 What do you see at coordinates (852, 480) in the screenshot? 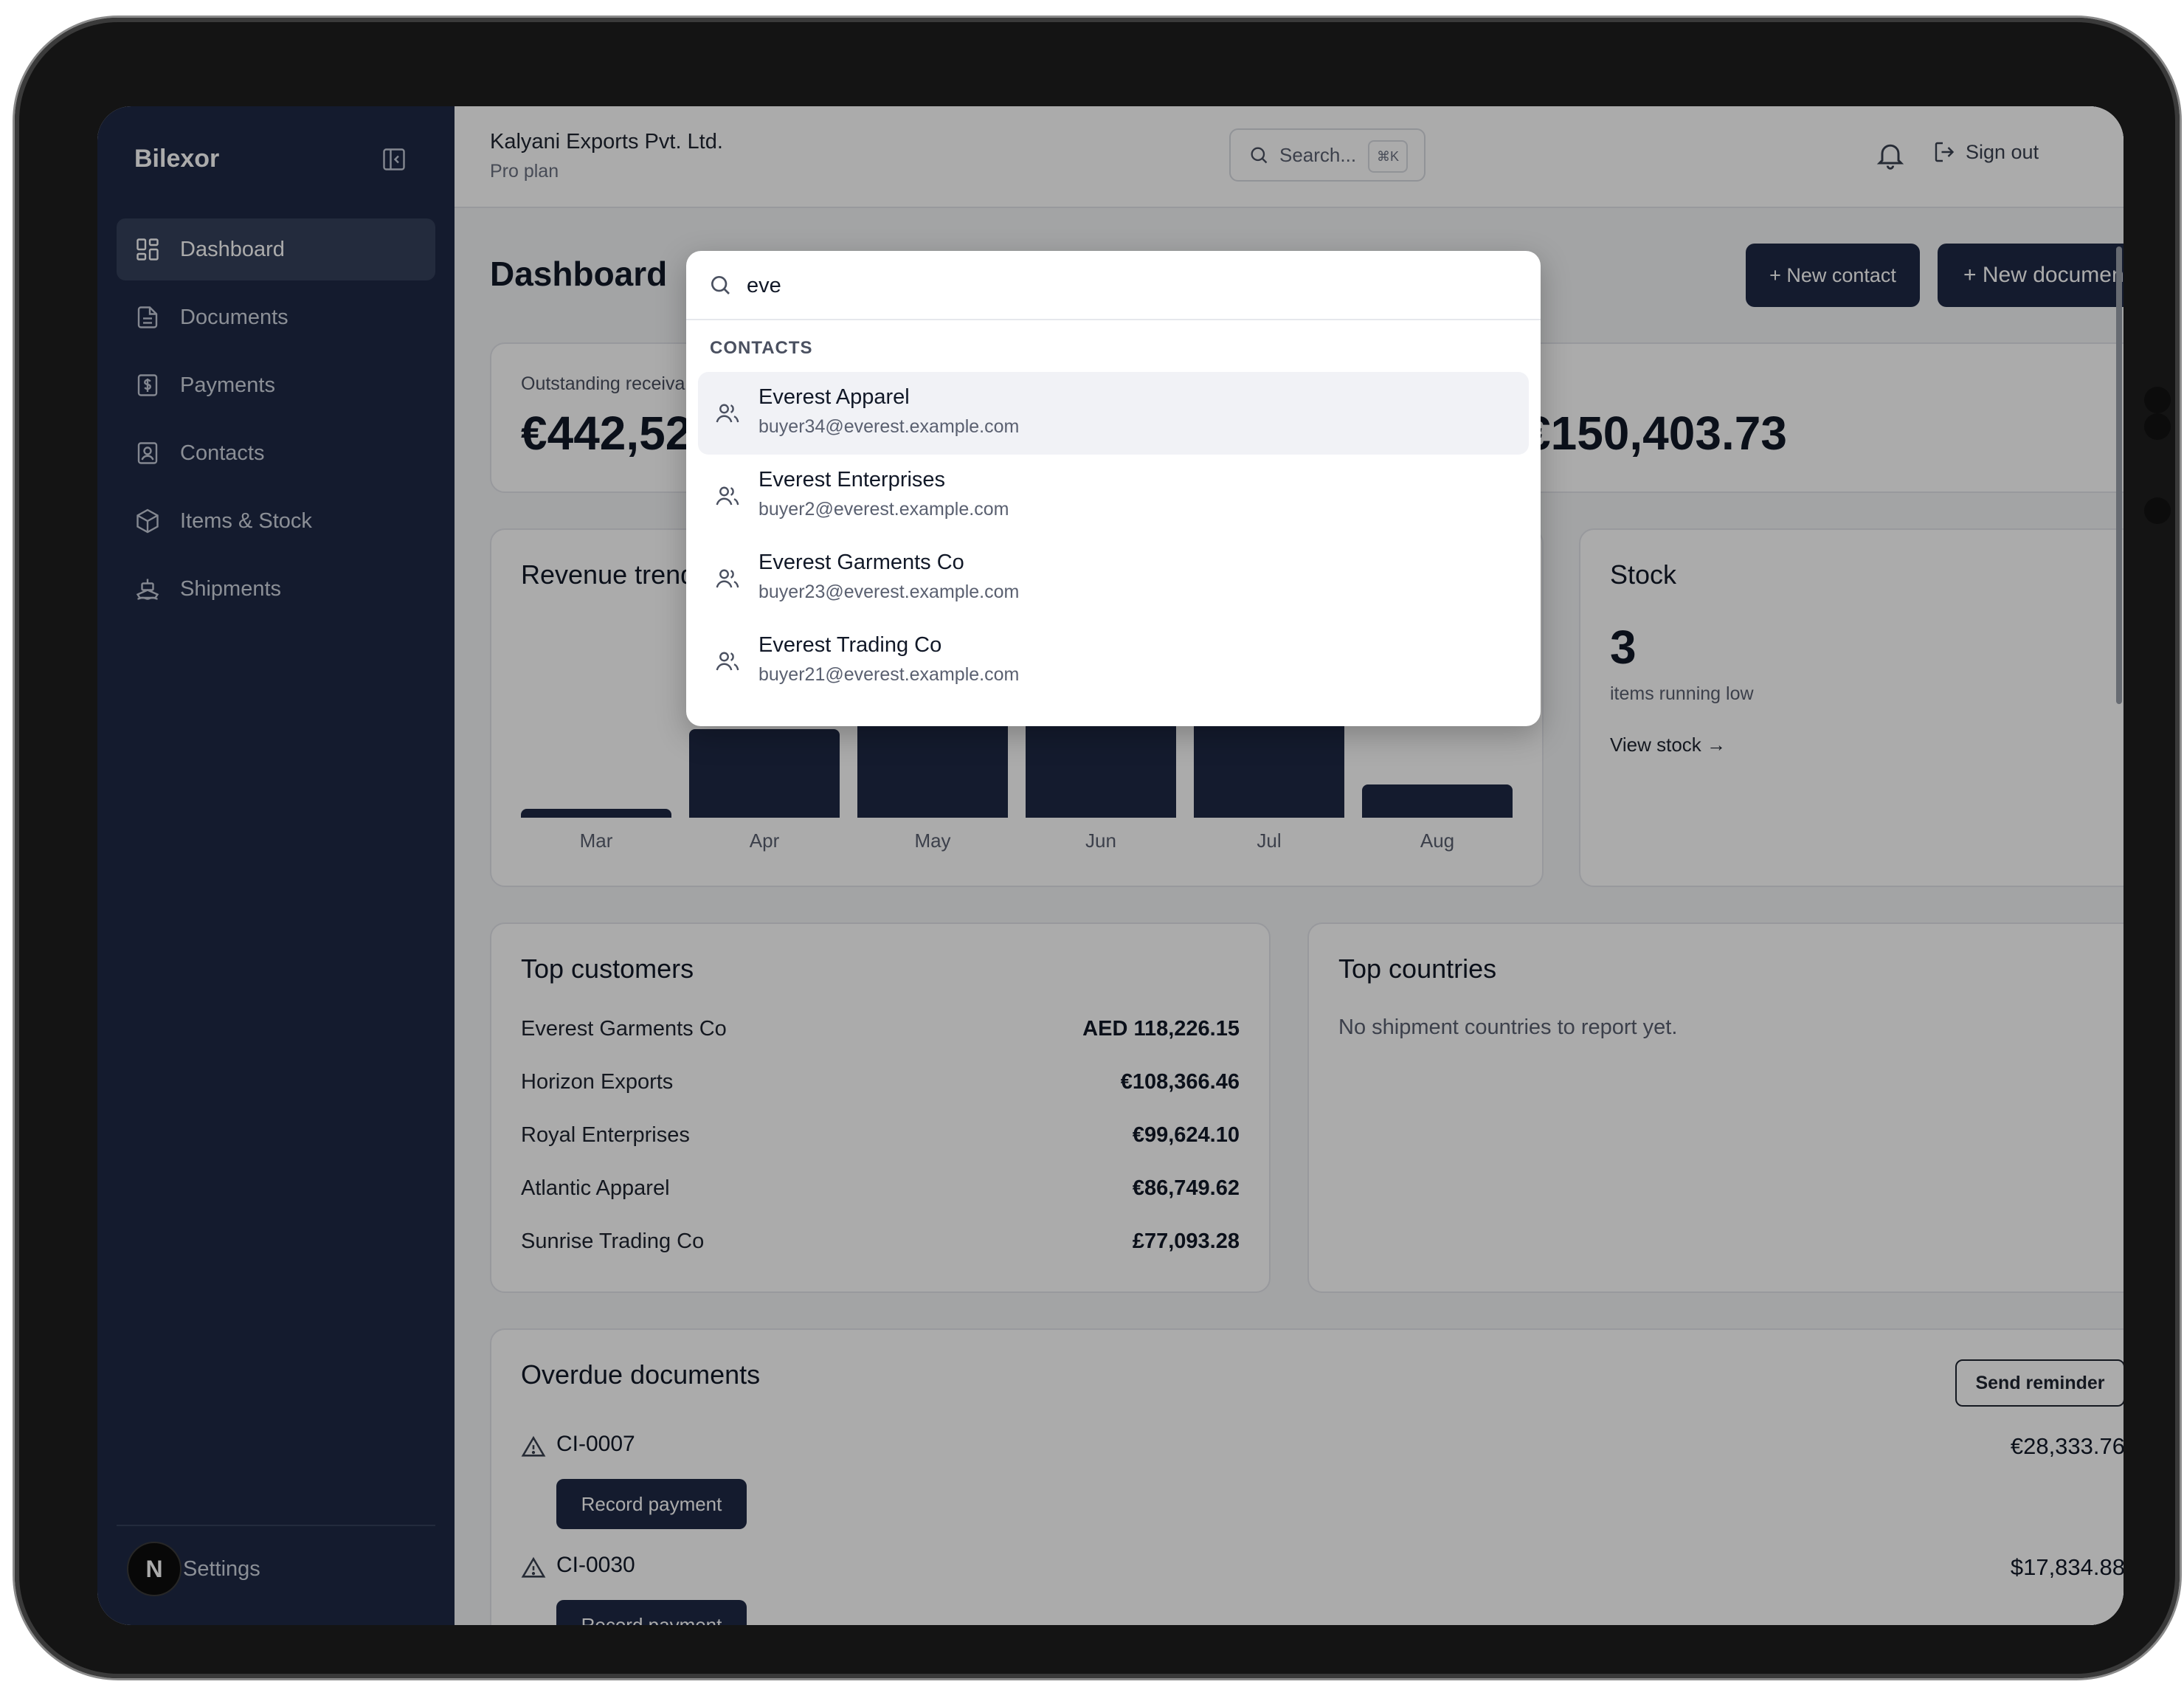
I see `contact-name: Everest Enterprises` at bounding box center [852, 480].